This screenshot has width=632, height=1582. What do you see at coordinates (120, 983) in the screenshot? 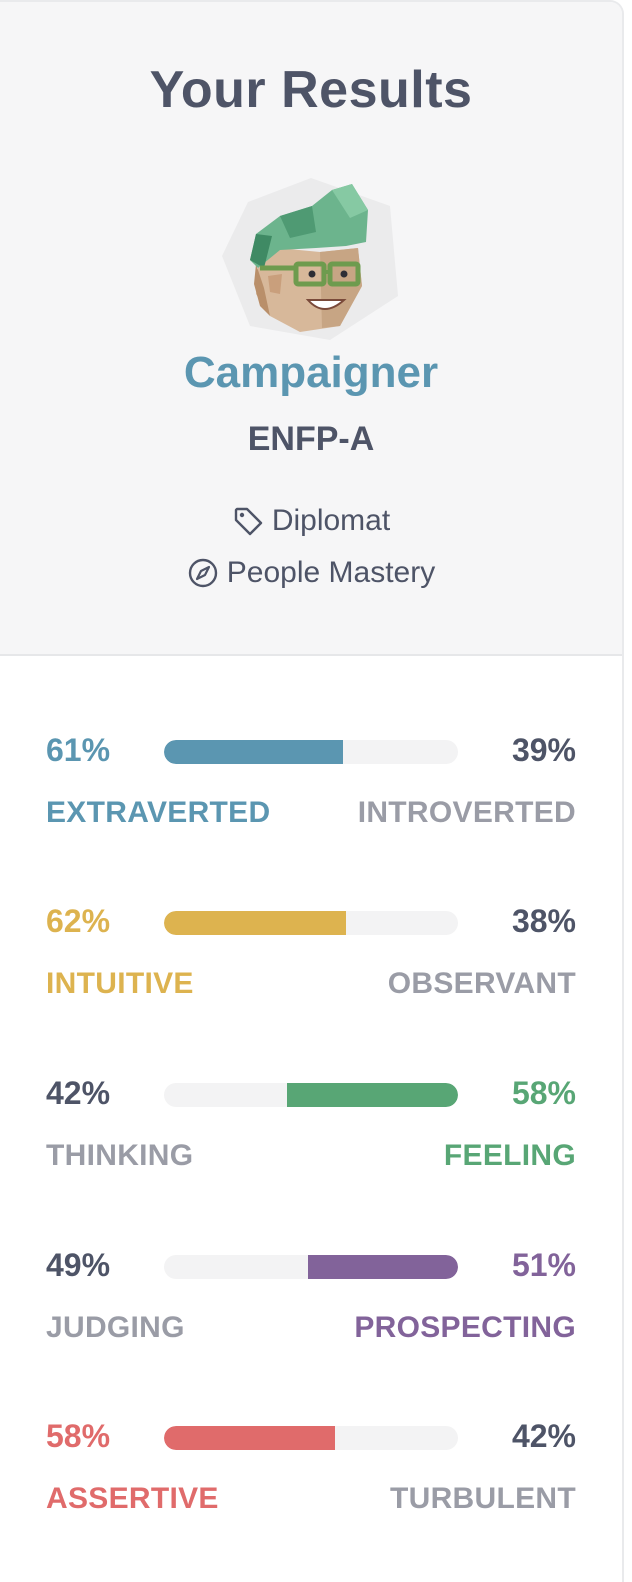
I see `trait-left-label: INTUITIVE` at bounding box center [120, 983].